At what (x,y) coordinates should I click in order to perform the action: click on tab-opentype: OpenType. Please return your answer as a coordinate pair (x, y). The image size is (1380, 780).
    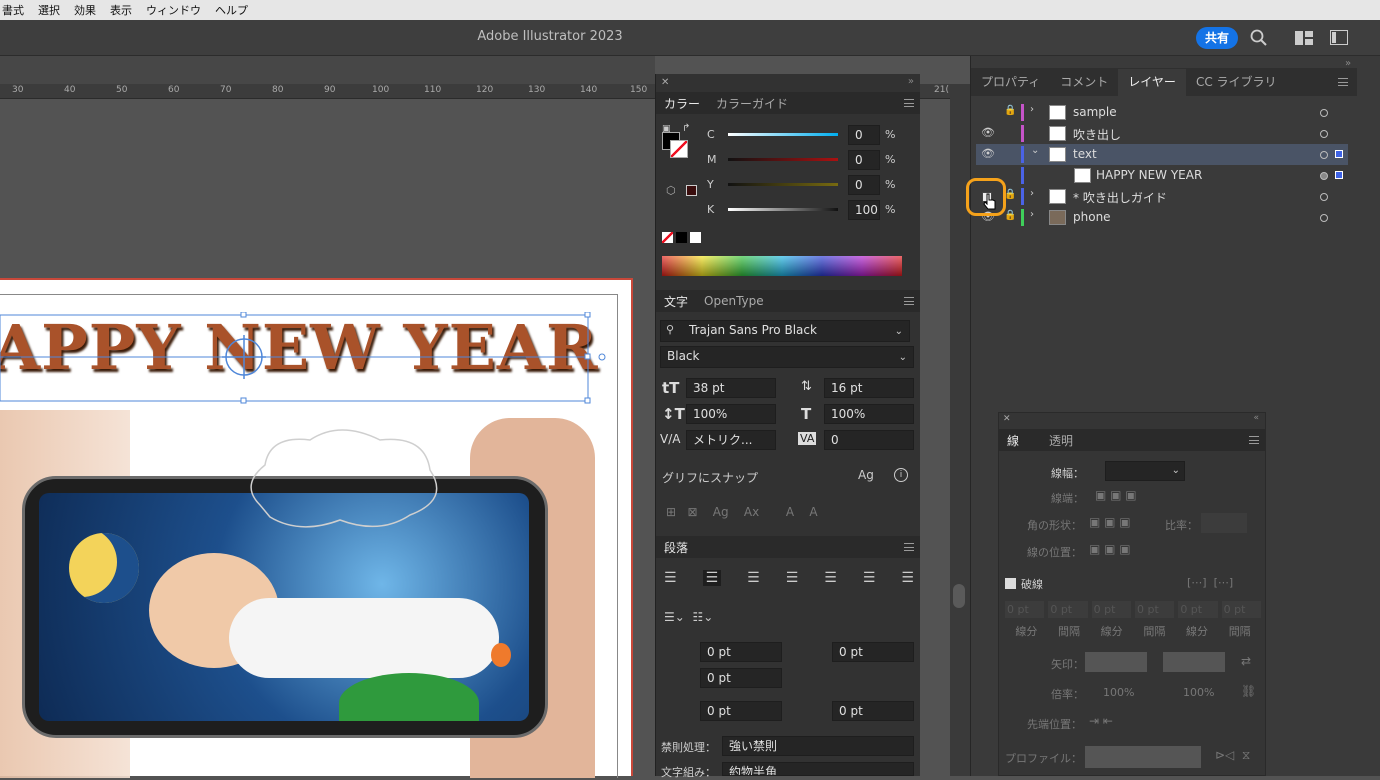
    Looking at the image, I should click on (734, 301).